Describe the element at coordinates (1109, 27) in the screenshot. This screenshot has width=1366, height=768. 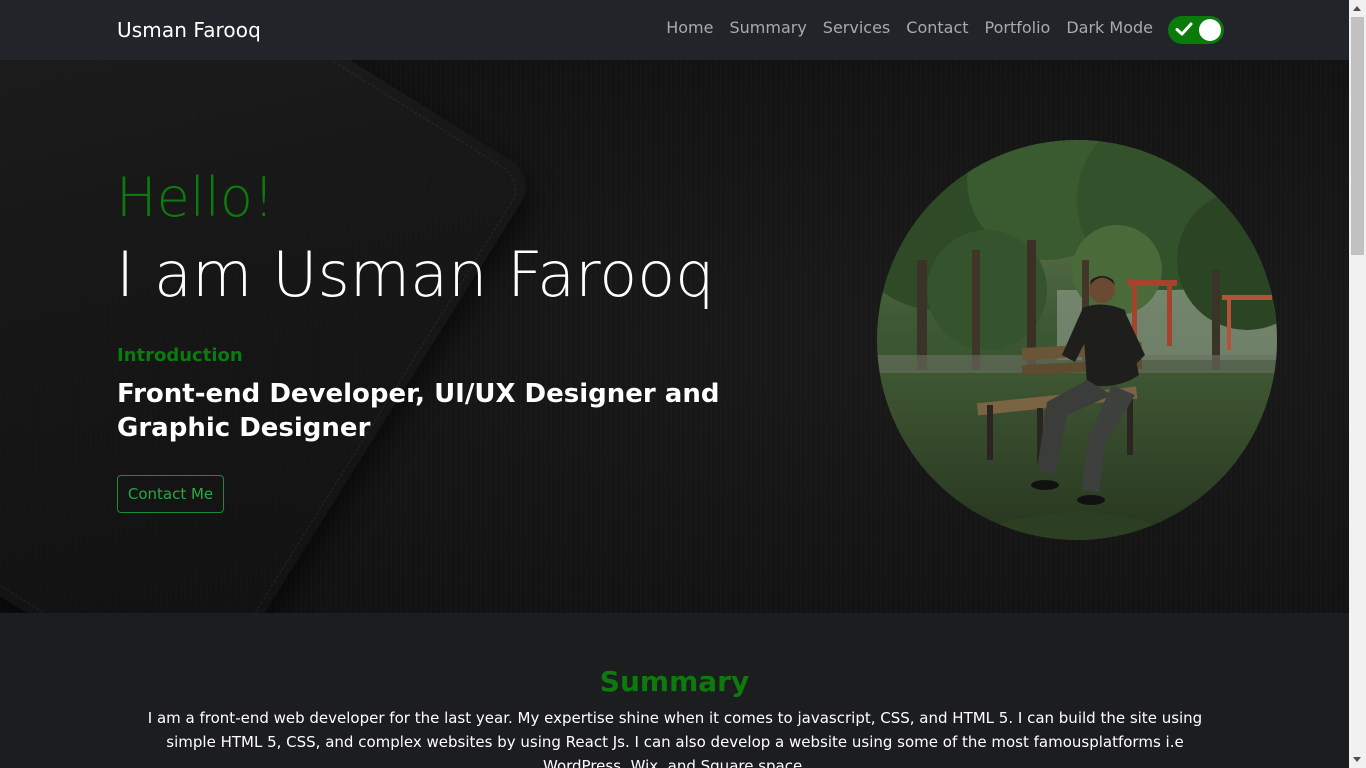
I see `nav-link-dark-mode: Dark Mode` at that location.